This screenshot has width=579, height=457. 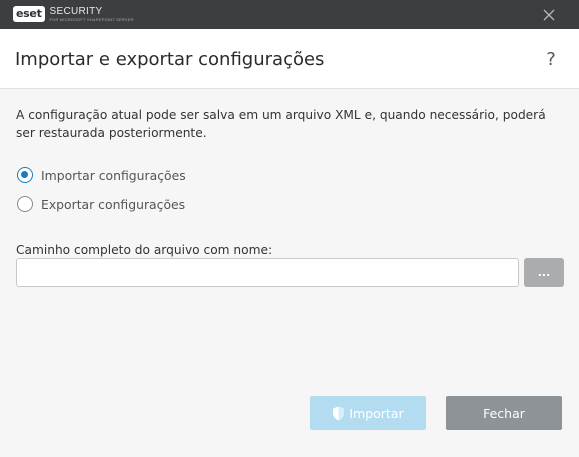 I want to click on logo-subtitle: FOR MICROSOFT SHAREPOINT SERVER, so click(x=91, y=19).